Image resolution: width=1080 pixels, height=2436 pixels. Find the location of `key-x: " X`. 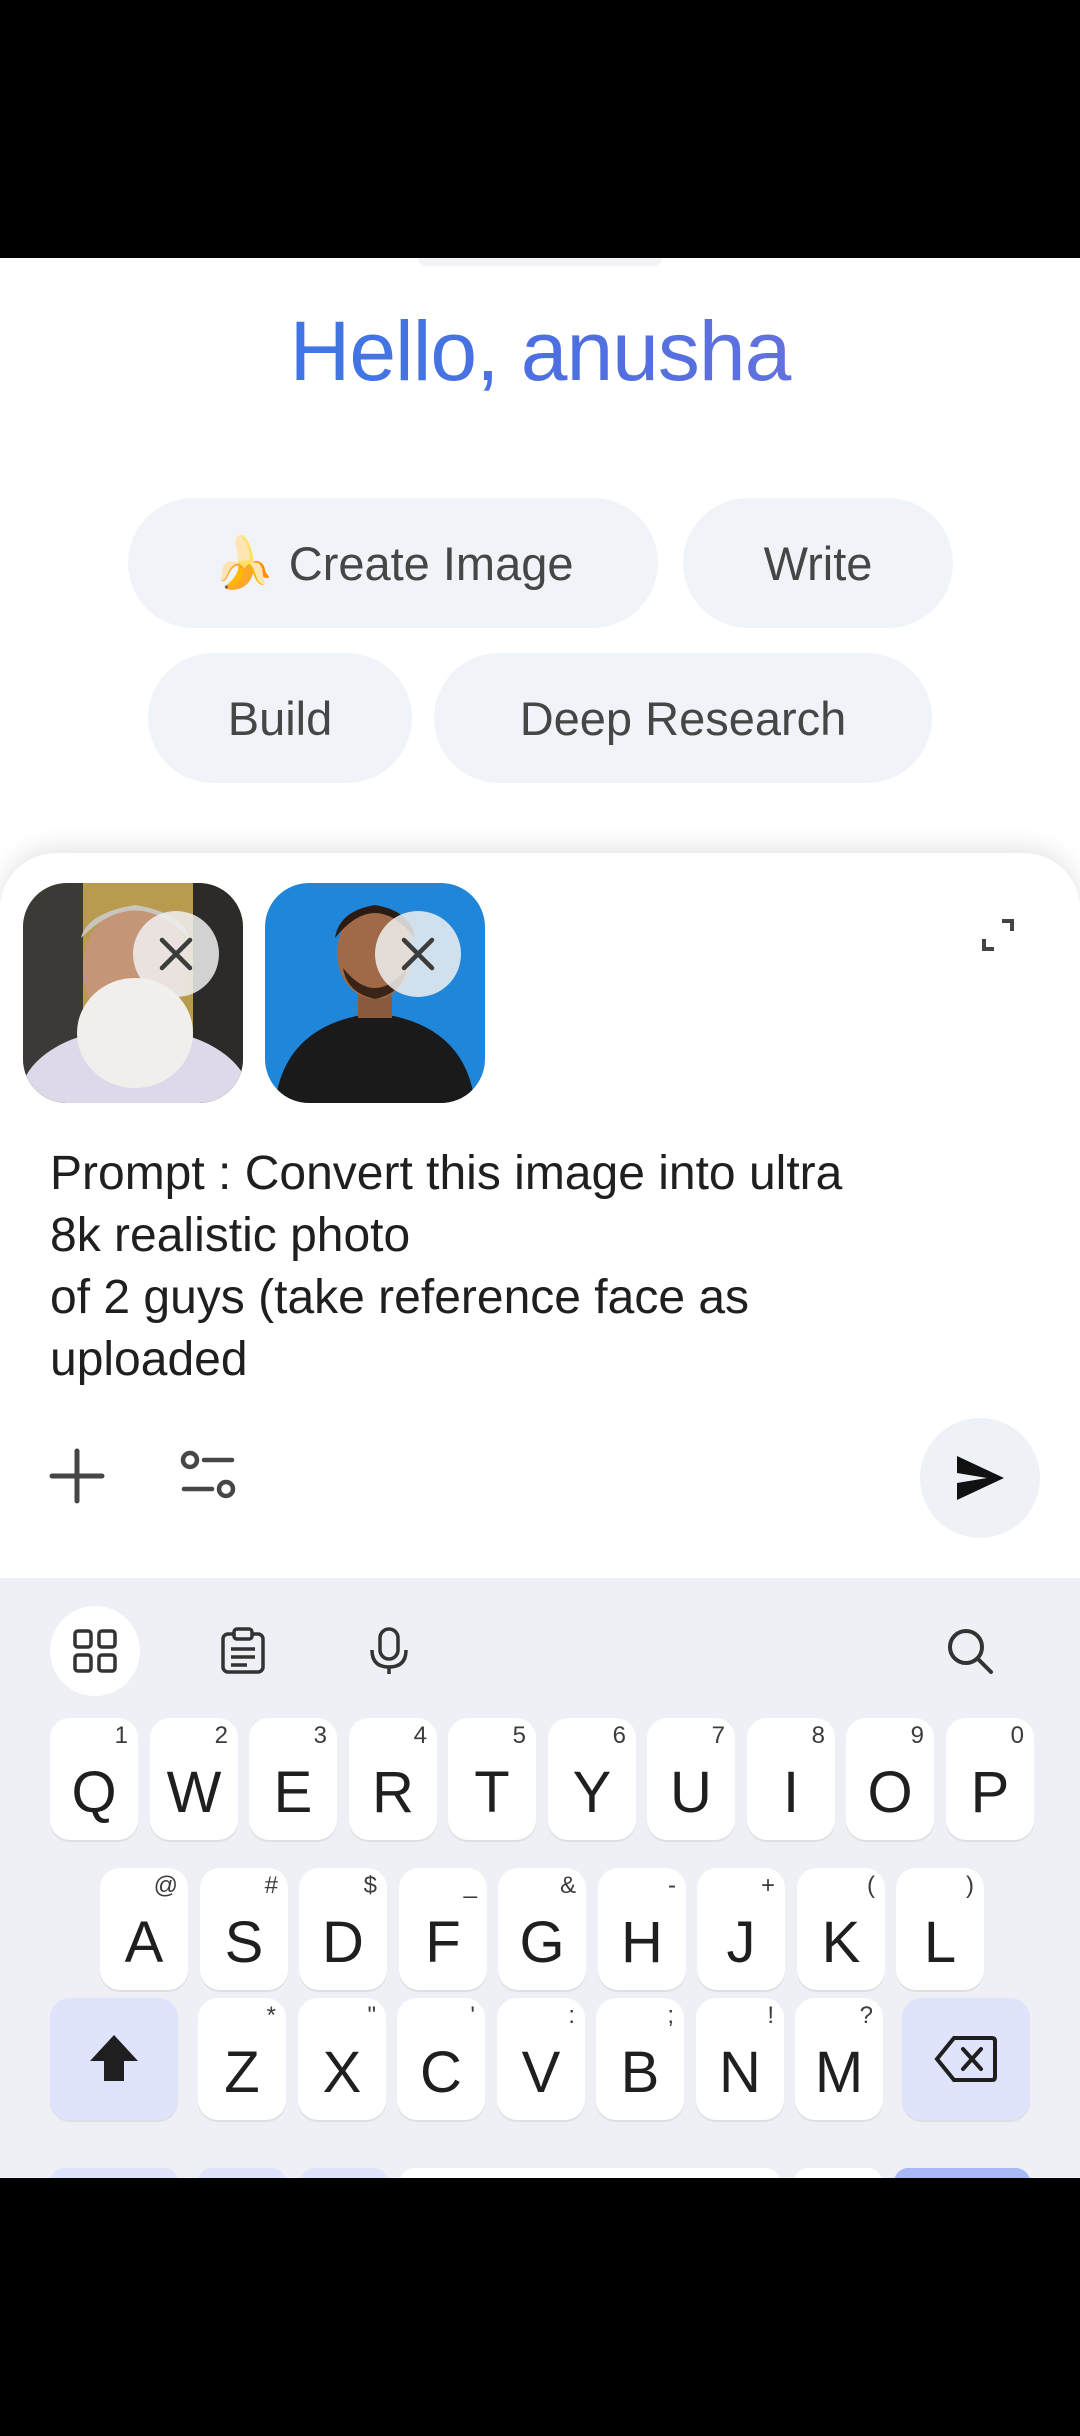

key-x: " X is located at coordinates (342, 2059).